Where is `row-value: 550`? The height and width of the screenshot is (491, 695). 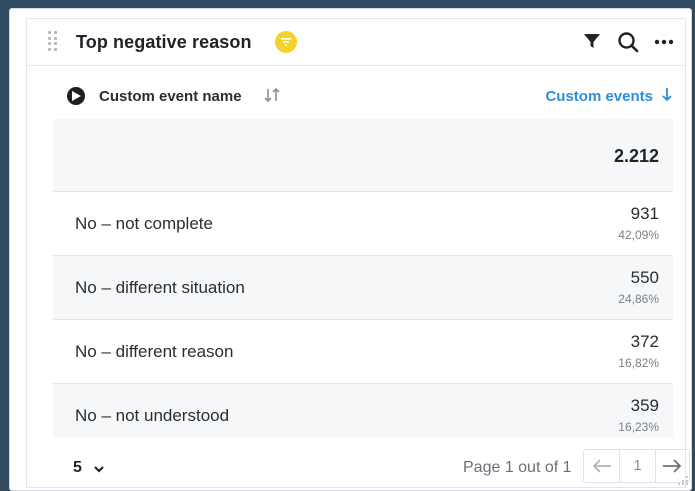 row-value: 550 is located at coordinates (644, 277).